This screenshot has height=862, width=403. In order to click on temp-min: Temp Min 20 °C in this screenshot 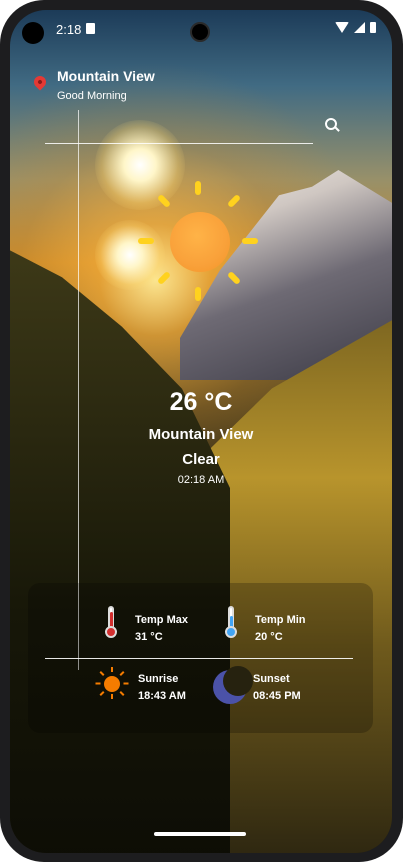, I will do `click(280, 628)`.